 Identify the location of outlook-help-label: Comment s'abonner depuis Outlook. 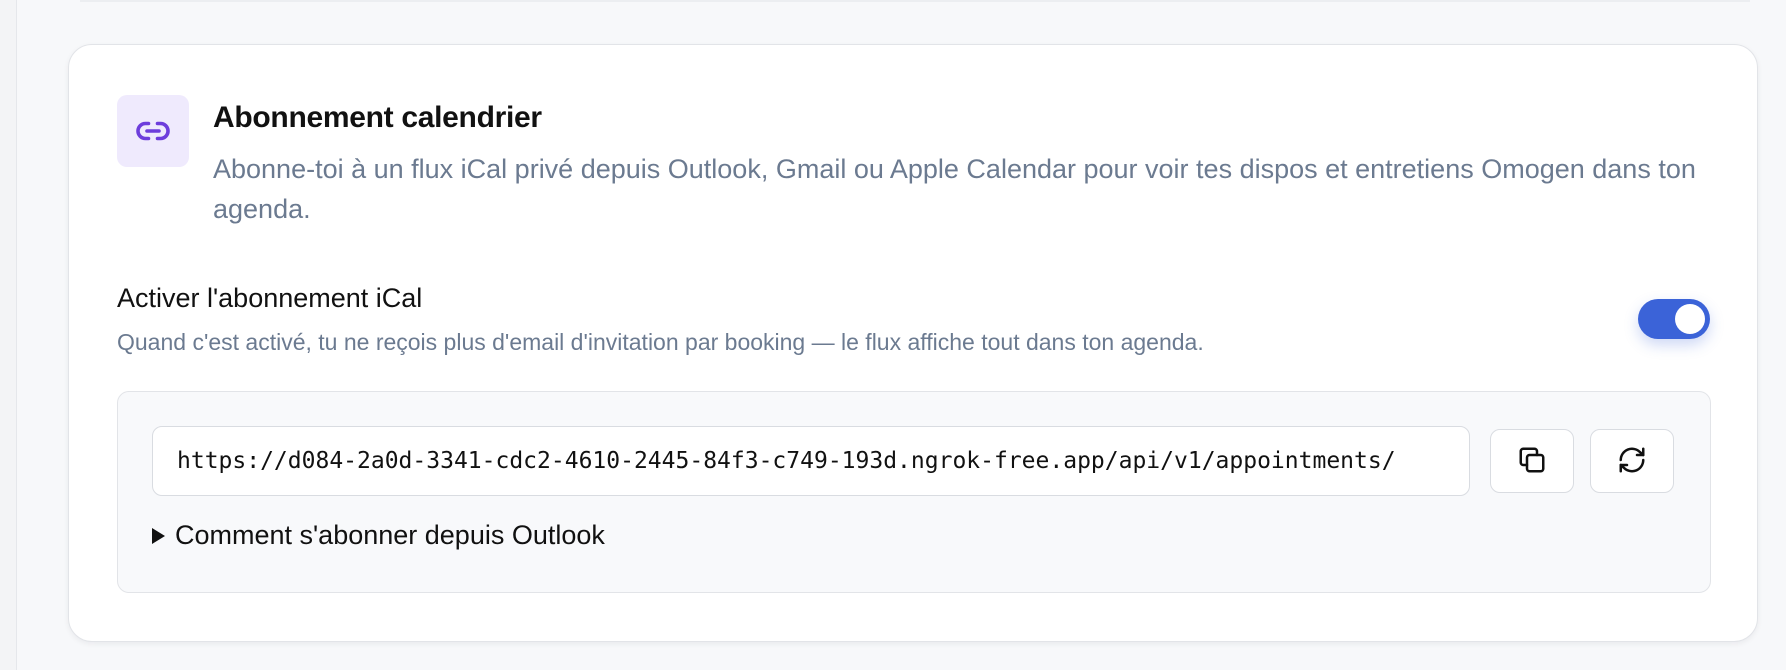
(390, 535).